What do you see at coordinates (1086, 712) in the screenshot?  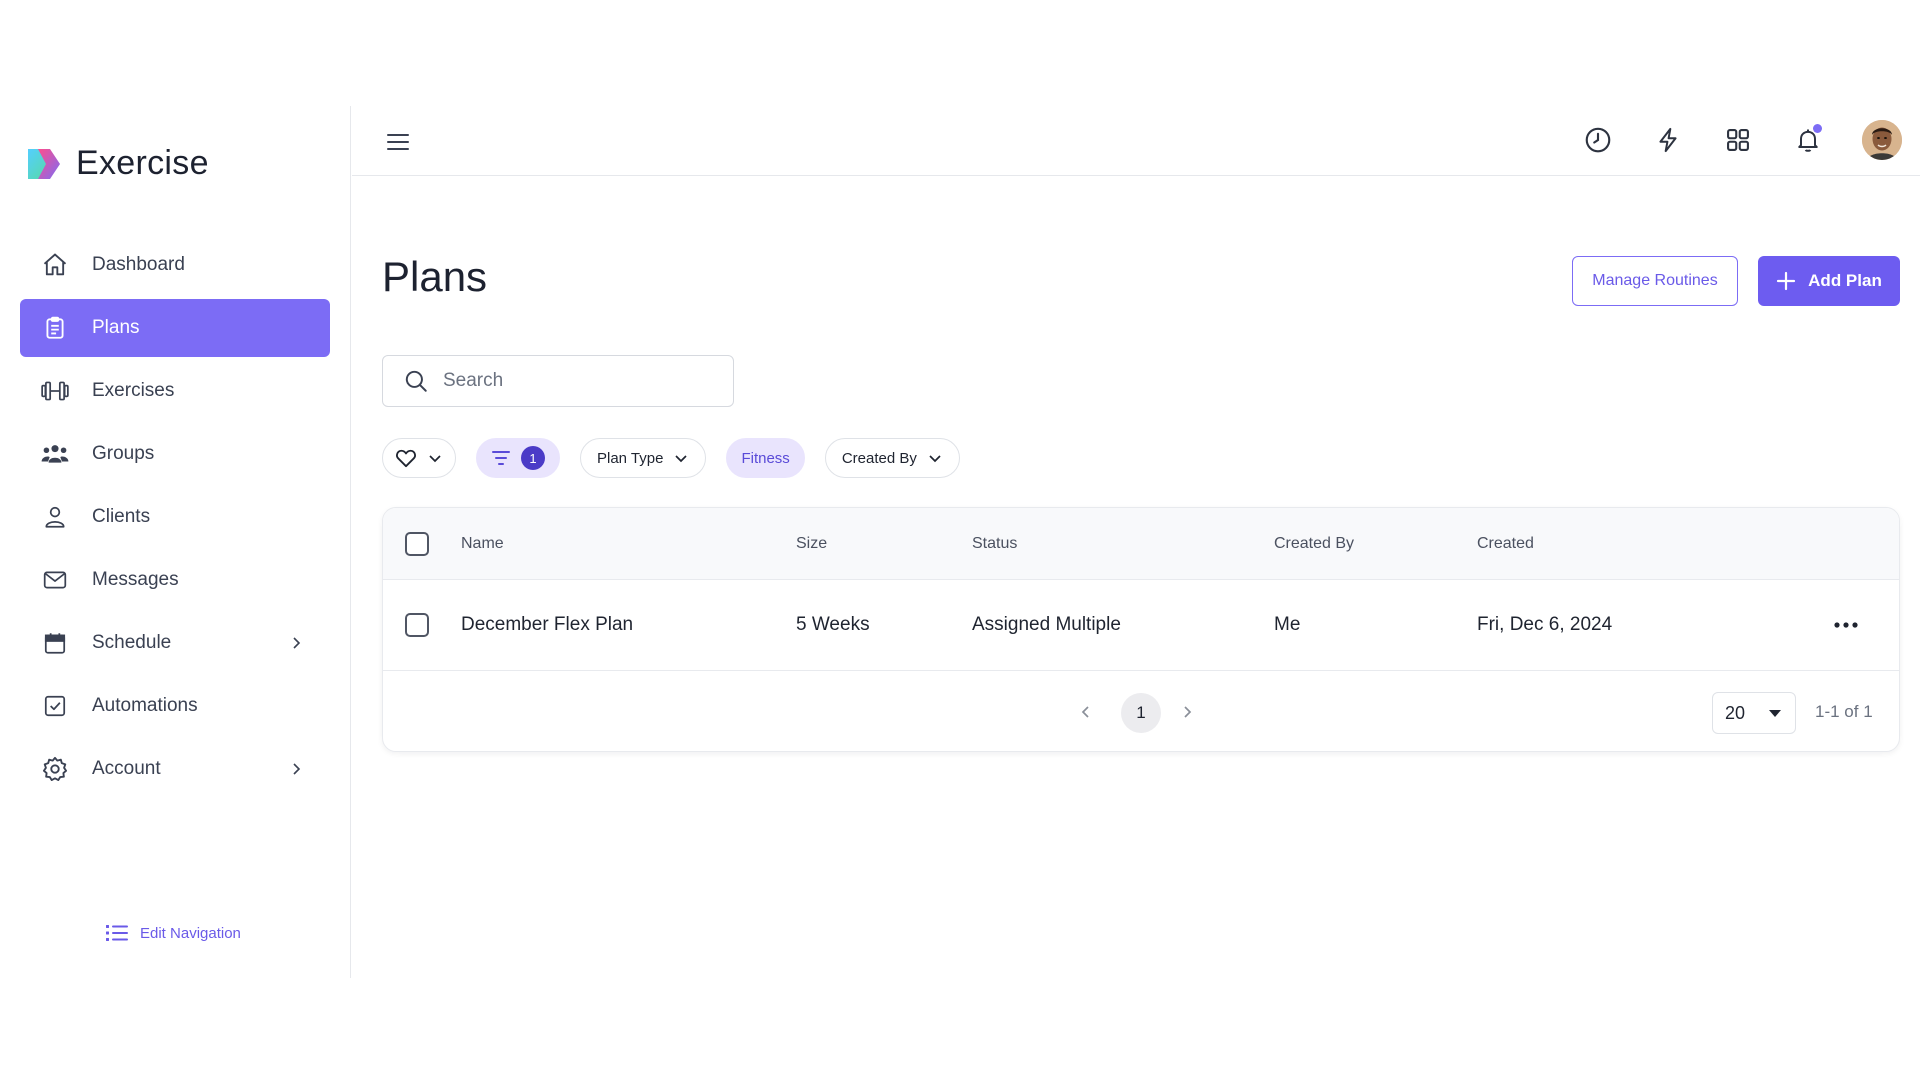 I see `previous-page-icon` at bounding box center [1086, 712].